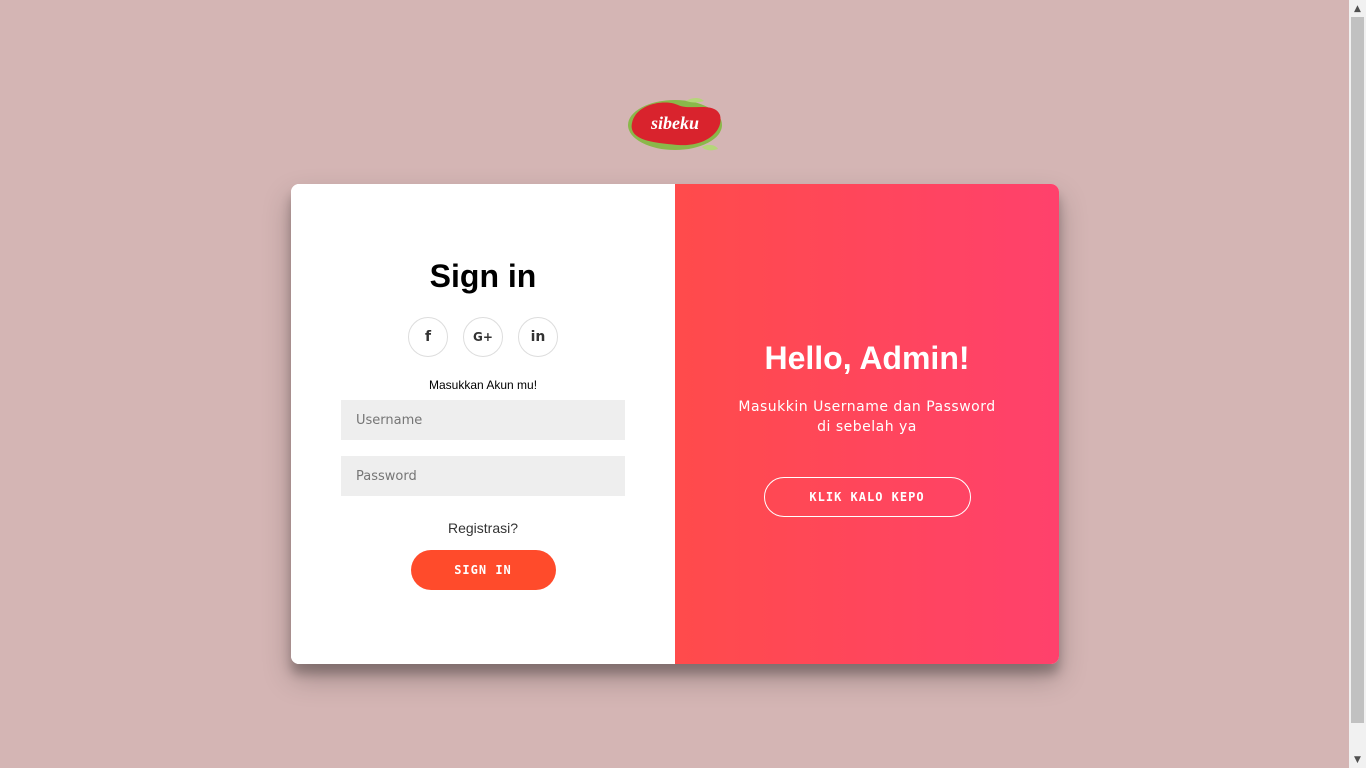  What do you see at coordinates (483, 276) in the screenshot?
I see `signin-title: Sign in` at bounding box center [483, 276].